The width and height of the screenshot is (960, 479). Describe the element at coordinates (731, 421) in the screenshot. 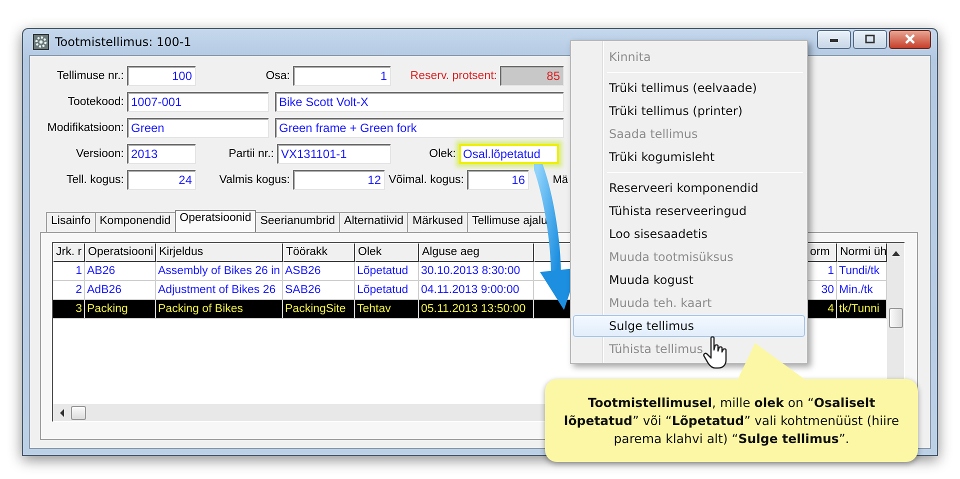

I see `callout-text: Tootmistellimusel, mille olek on “Osaliselt lõpetatud” või “Lõpetatud” vali kohtmenüüst (hiire parema klahvi alt) “Sulge tellimus”.` at that location.